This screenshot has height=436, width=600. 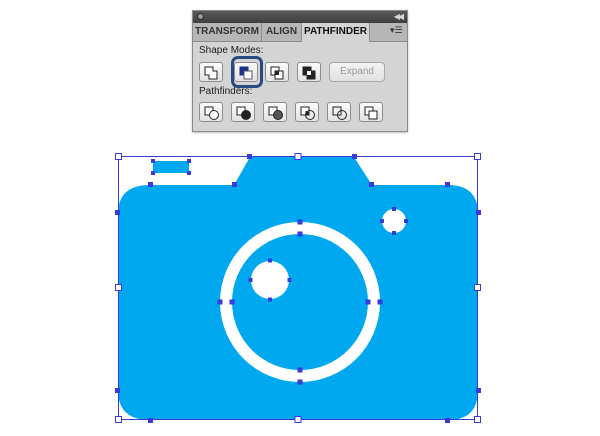 What do you see at coordinates (118, 287) in the screenshot?
I see `handle-middle-left` at bounding box center [118, 287].